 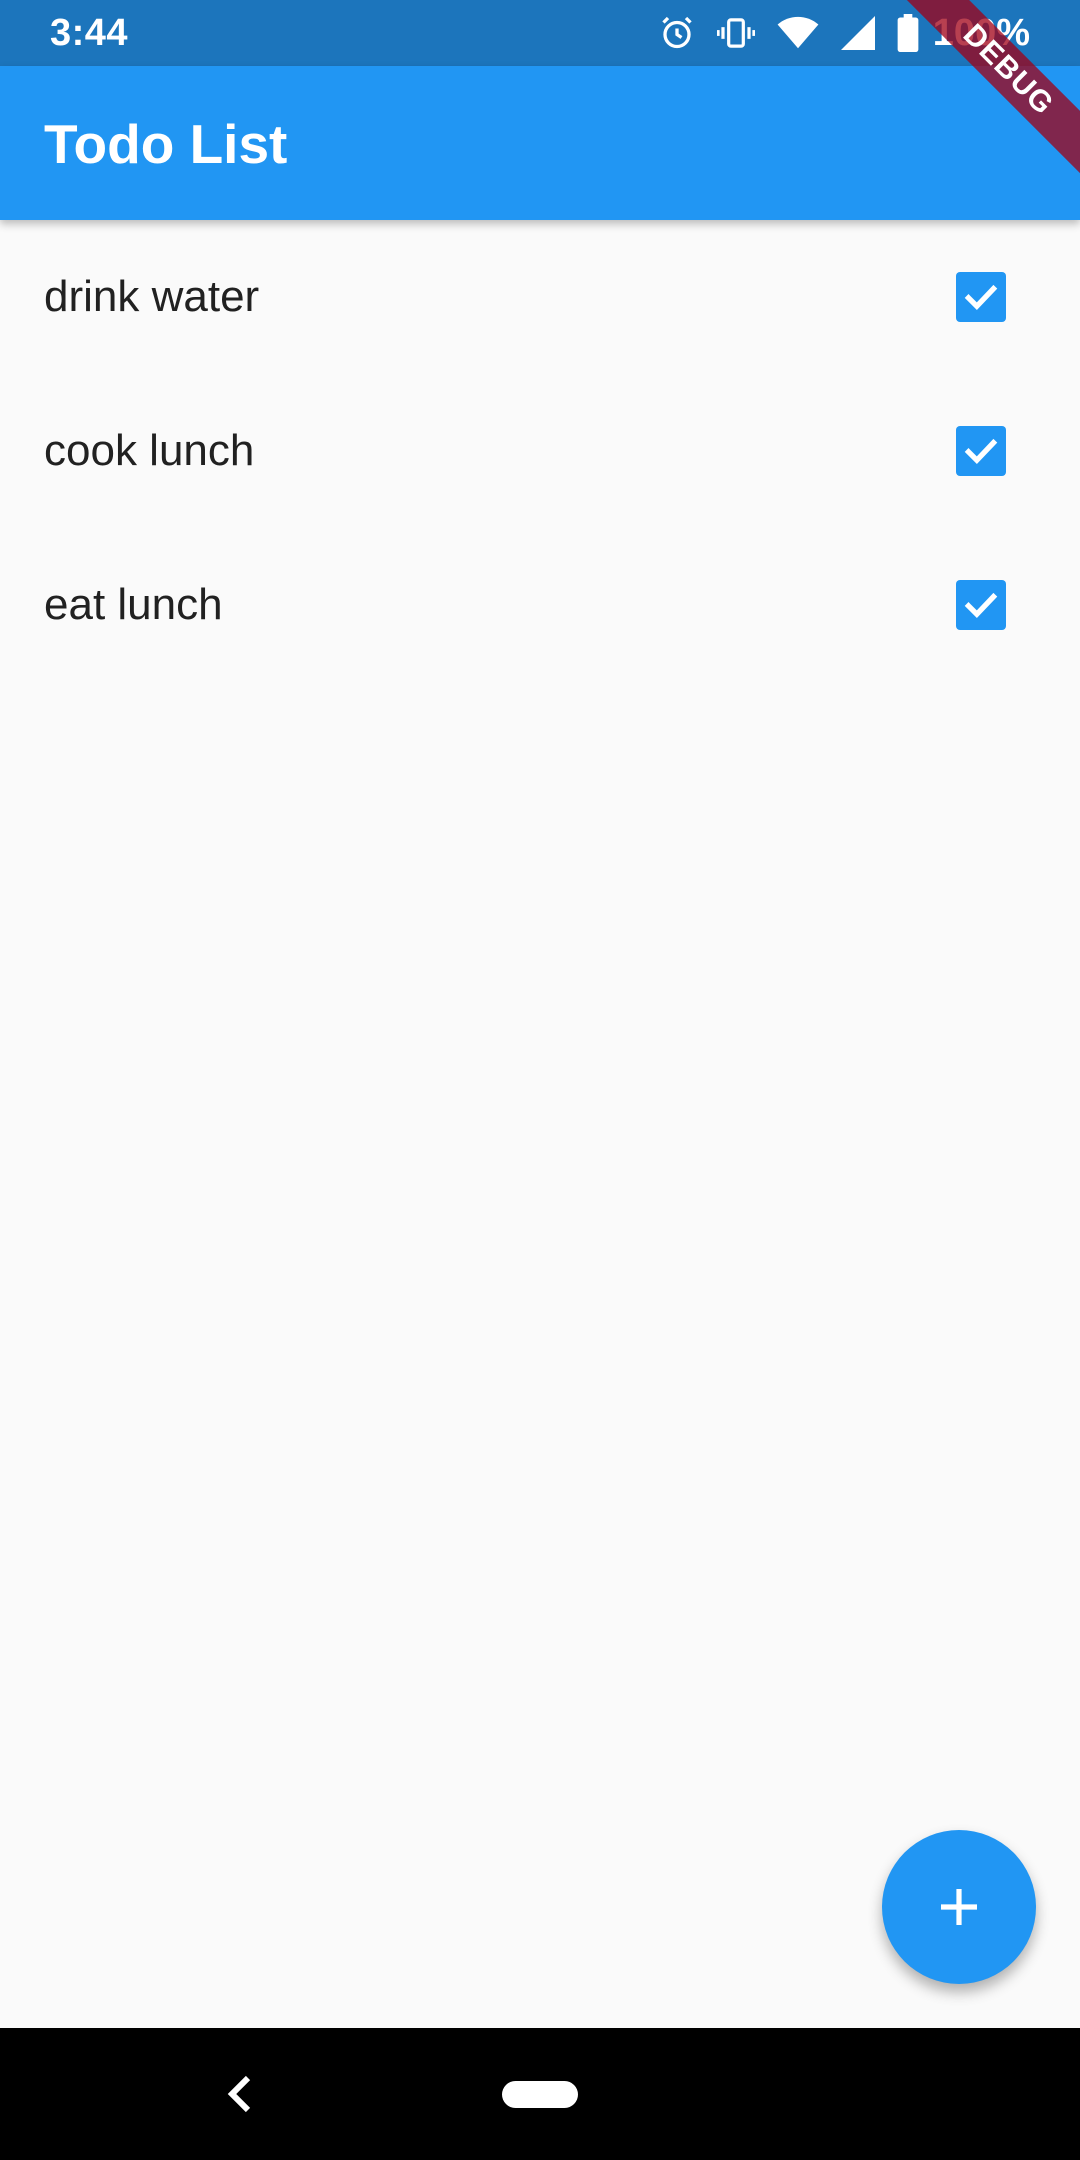 What do you see at coordinates (857, 33) in the screenshot?
I see `signal-icon` at bounding box center [857, 33].